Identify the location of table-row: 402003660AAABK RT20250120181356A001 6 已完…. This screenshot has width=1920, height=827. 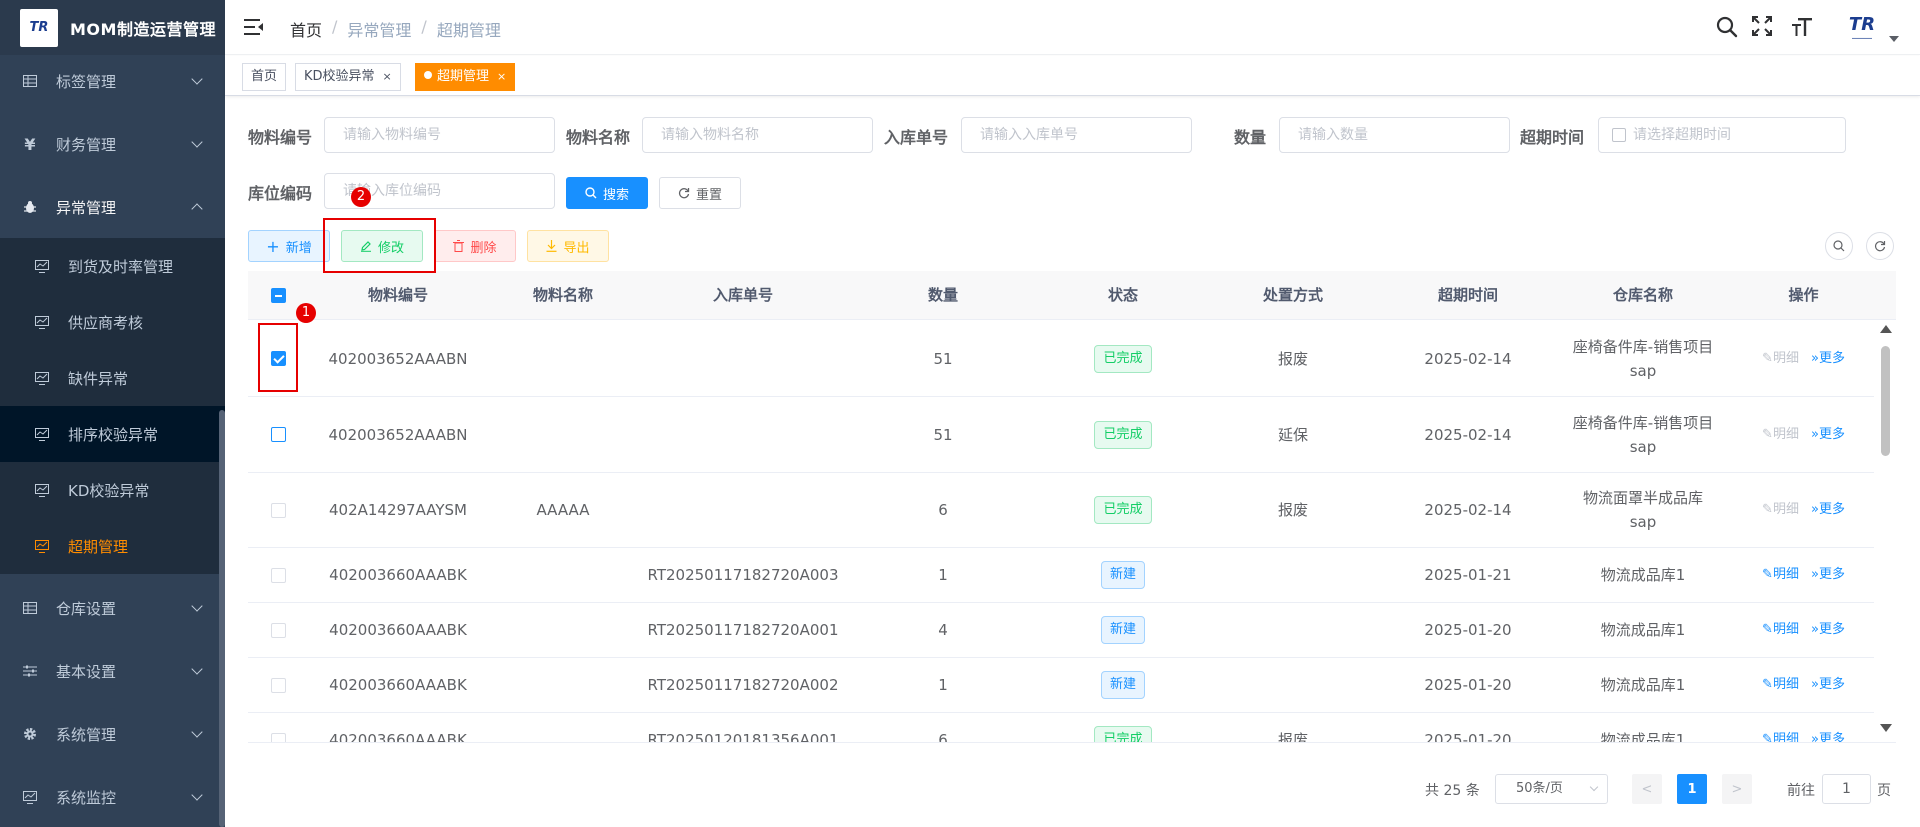
(1061, 727).